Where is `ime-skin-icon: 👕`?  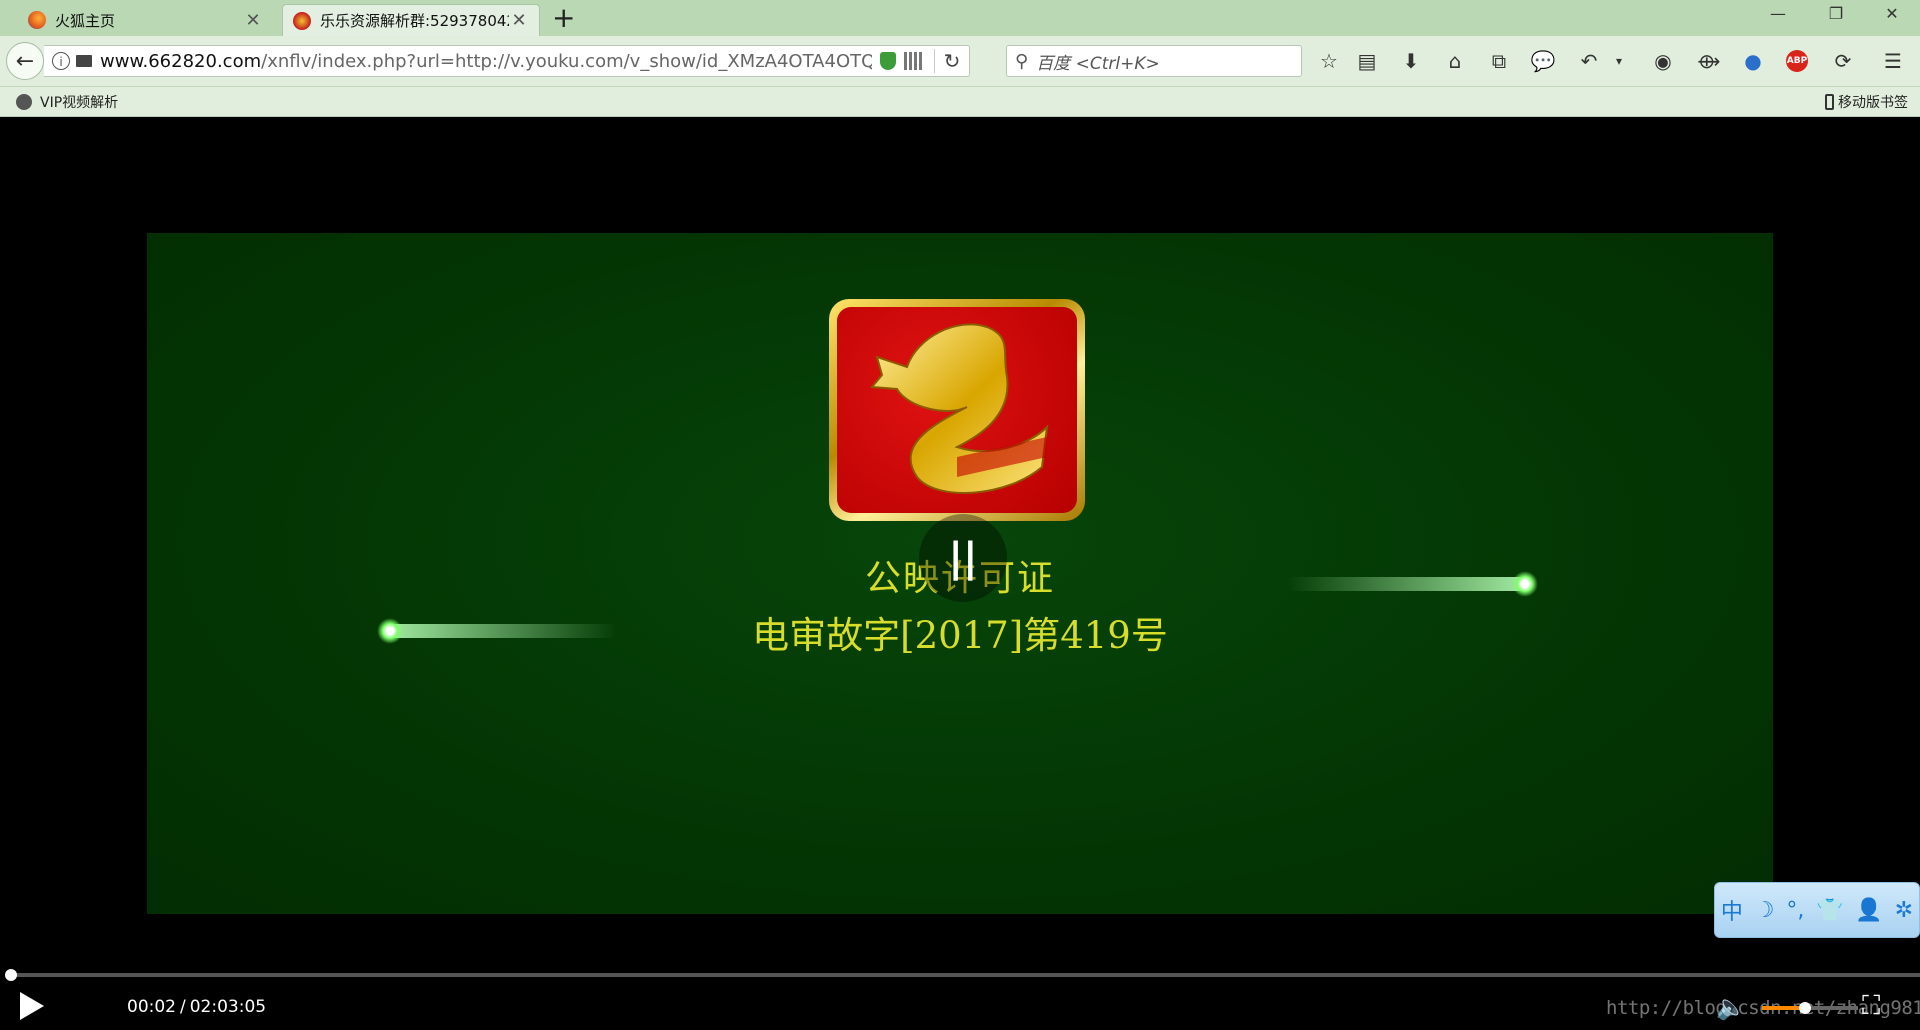 ime-skin-icon: 👕 is located at coordinates (1829, 910).